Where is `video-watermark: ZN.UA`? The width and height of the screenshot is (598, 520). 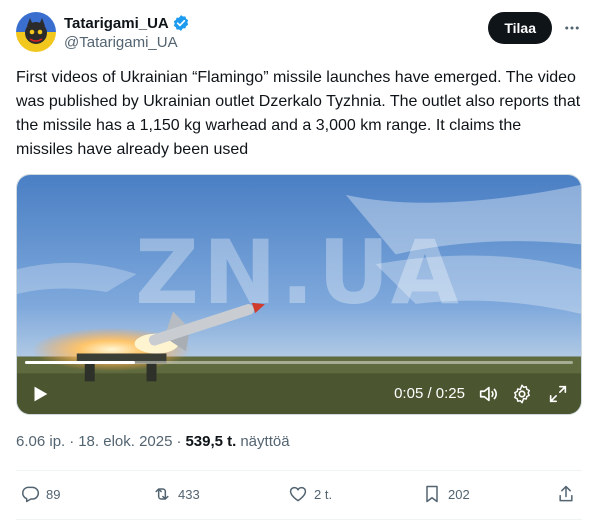
video-watermark: ZN.UA is located at coordinates (299, 272).